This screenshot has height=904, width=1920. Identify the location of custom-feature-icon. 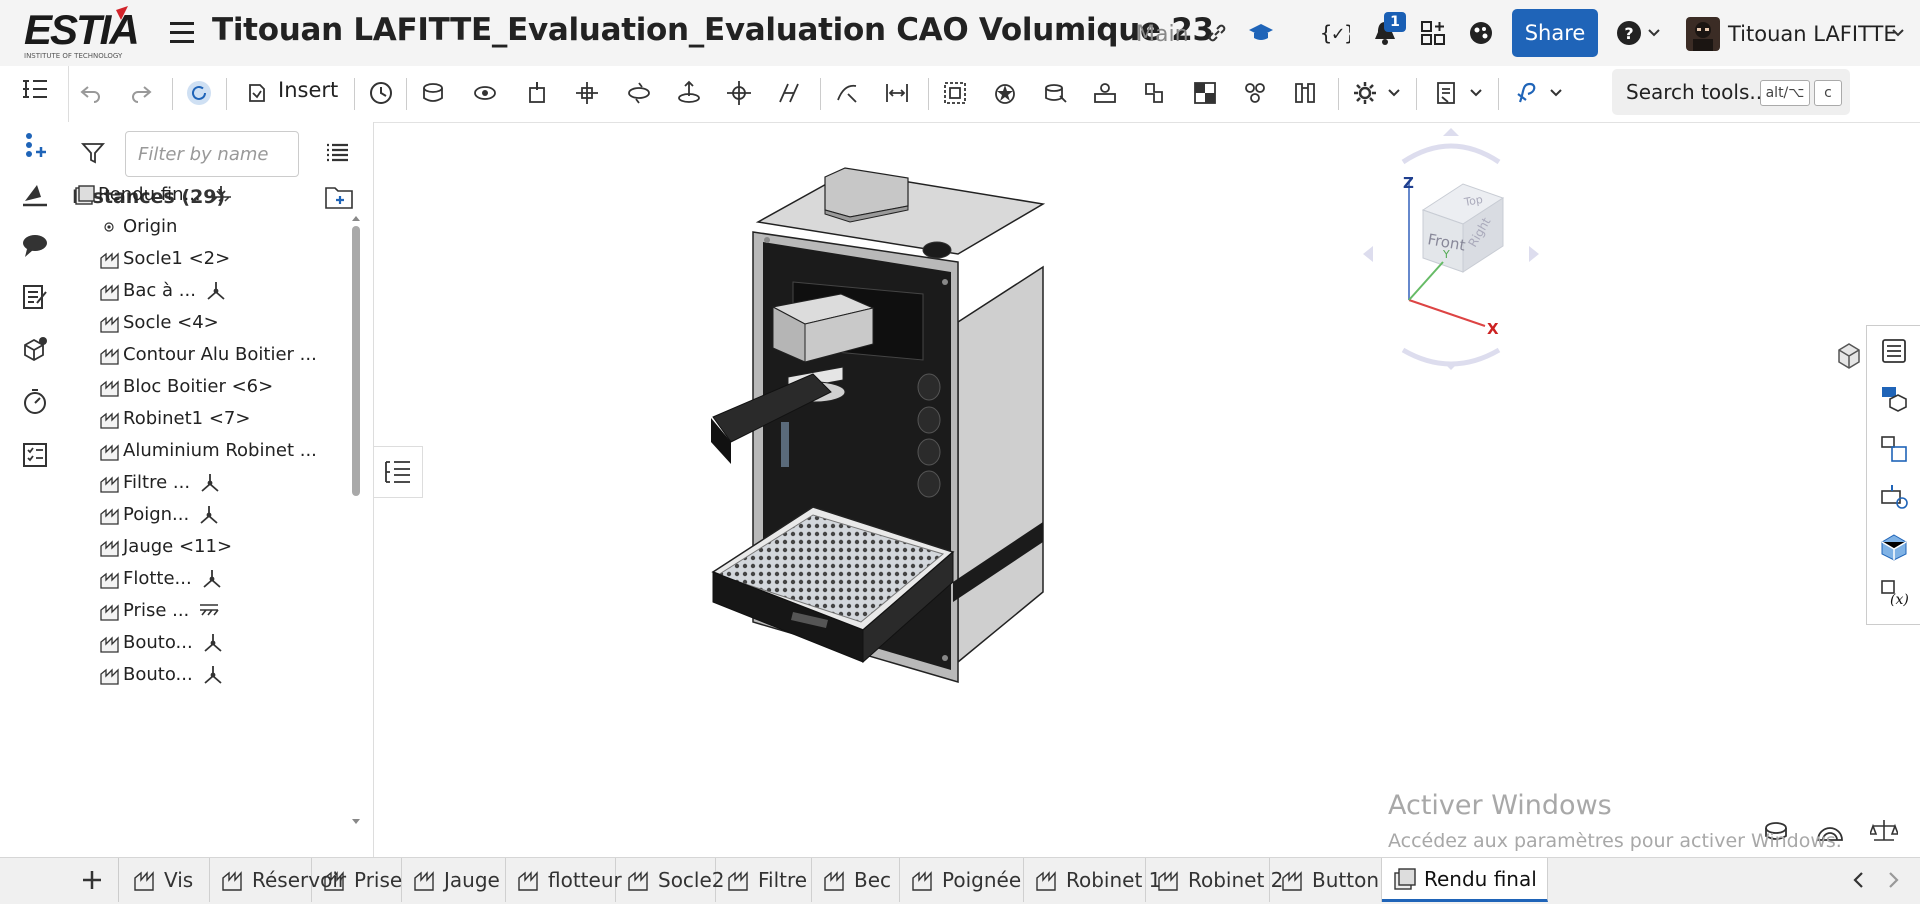
(1527, 93).